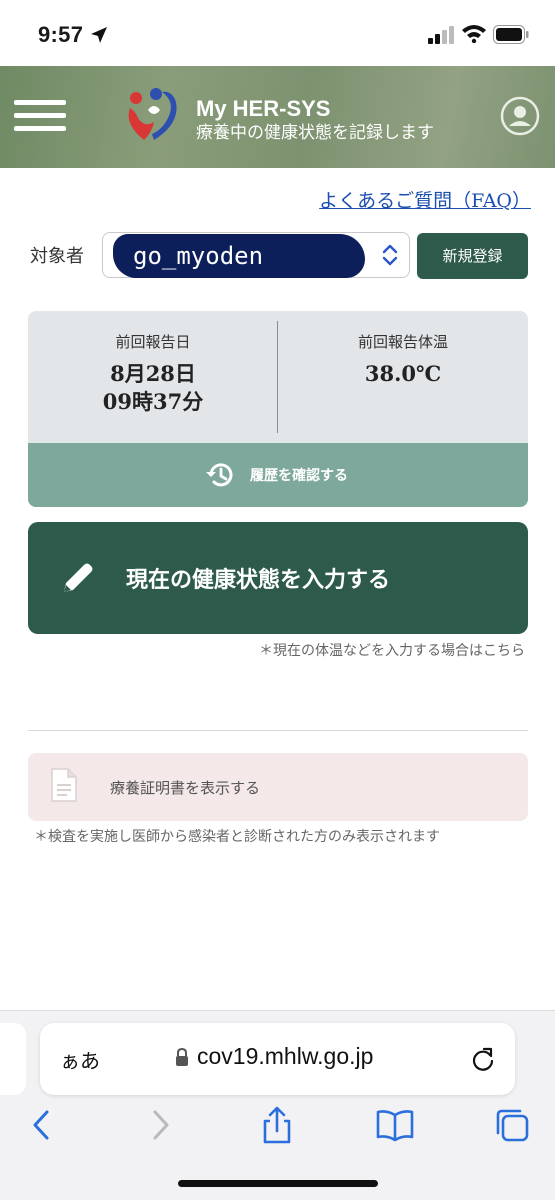 Image resolution: width=555 pixels, height=1200 pixels. Describe the element at coordinates (64, 785) in the screenshot. I see `document-icon` at that location.